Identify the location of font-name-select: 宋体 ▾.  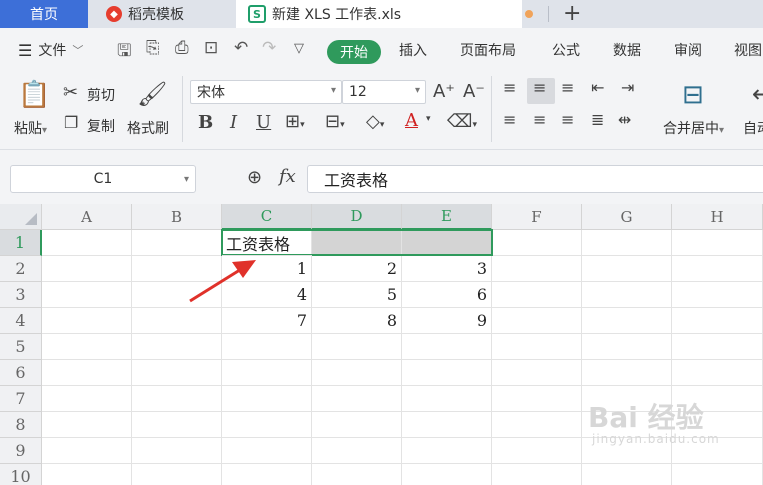
(266, 92).